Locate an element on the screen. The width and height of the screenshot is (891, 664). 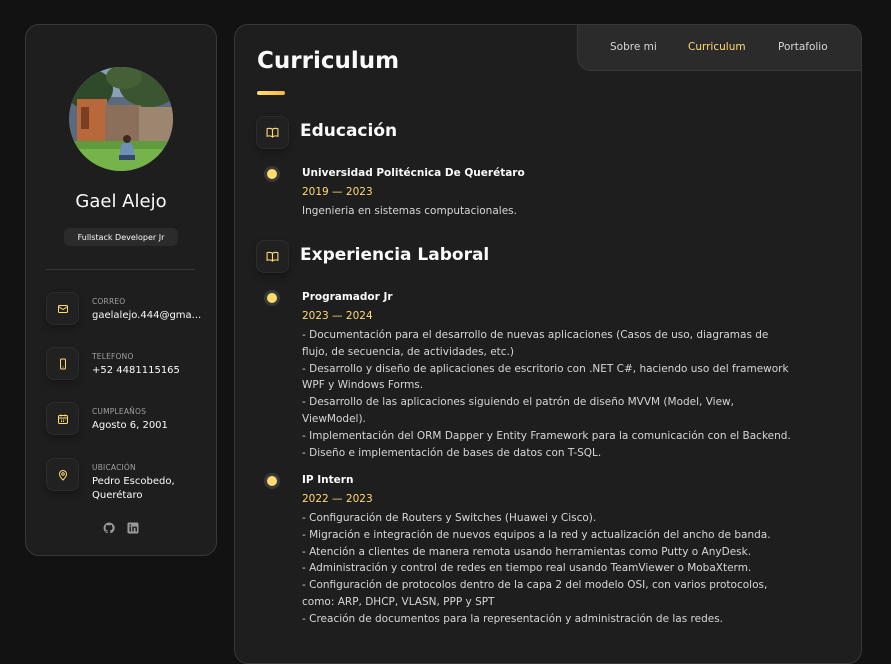
contact-label: CUMPLEAÑOS is located at coordinates (119, 411).